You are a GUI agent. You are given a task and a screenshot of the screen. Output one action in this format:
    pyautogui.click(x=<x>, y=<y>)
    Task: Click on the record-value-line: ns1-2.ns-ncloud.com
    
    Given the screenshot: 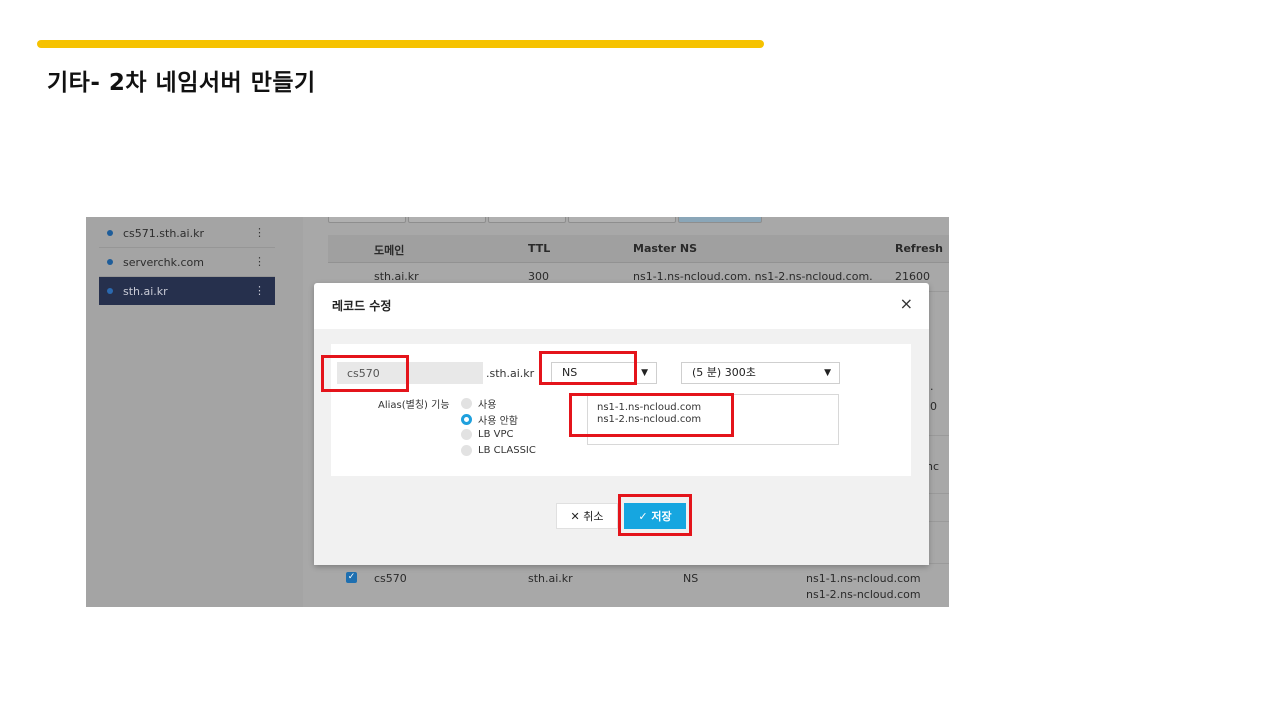 What is the action you would take?
    pyautogui.click(x=649, y=419)
    